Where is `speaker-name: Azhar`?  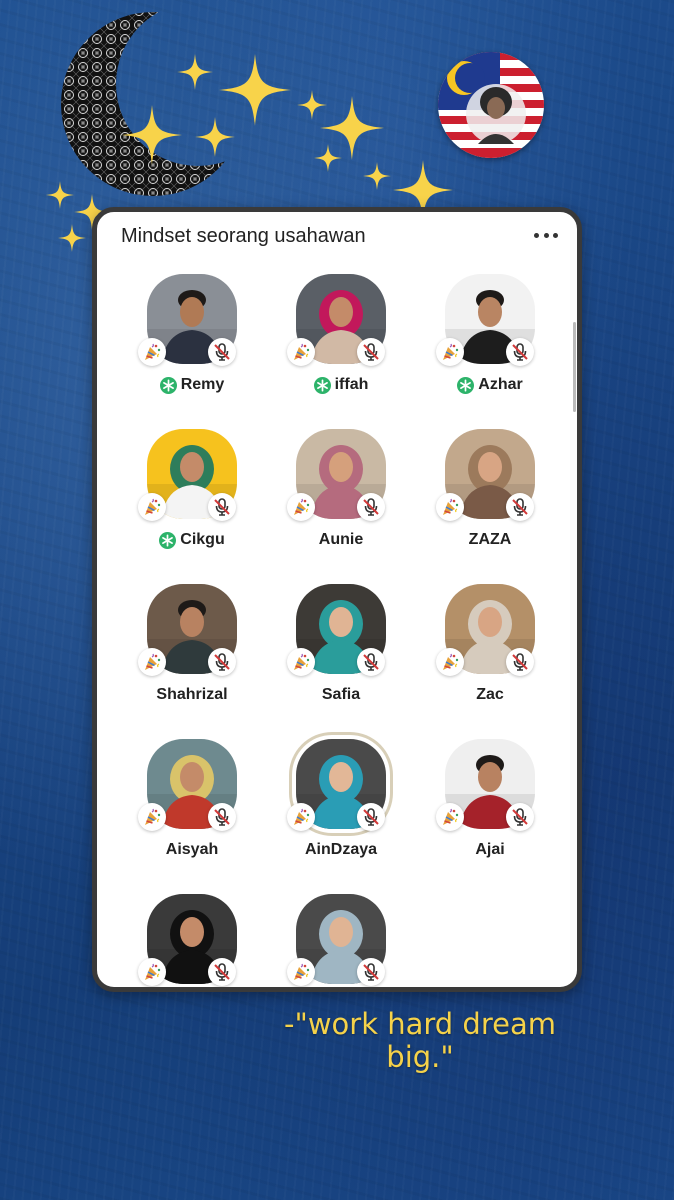 speaker-name: Azhar is located at coordinates (490, 385).